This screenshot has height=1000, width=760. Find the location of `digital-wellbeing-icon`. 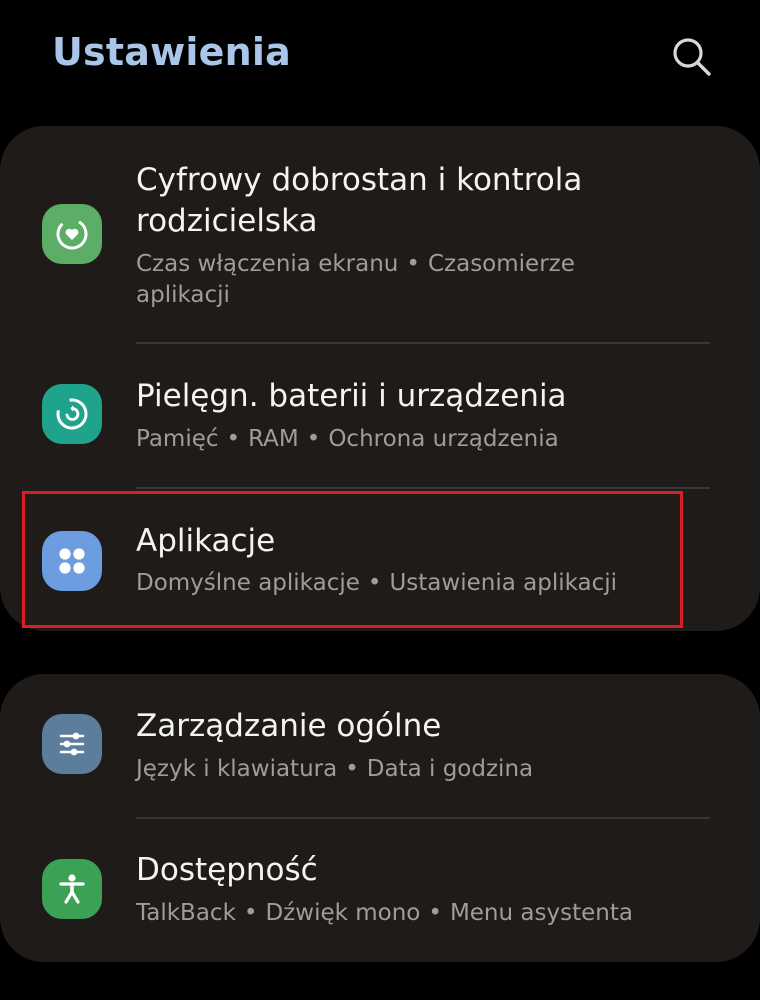

digital-wellbeing-icon is located at coordinates (72, 234).